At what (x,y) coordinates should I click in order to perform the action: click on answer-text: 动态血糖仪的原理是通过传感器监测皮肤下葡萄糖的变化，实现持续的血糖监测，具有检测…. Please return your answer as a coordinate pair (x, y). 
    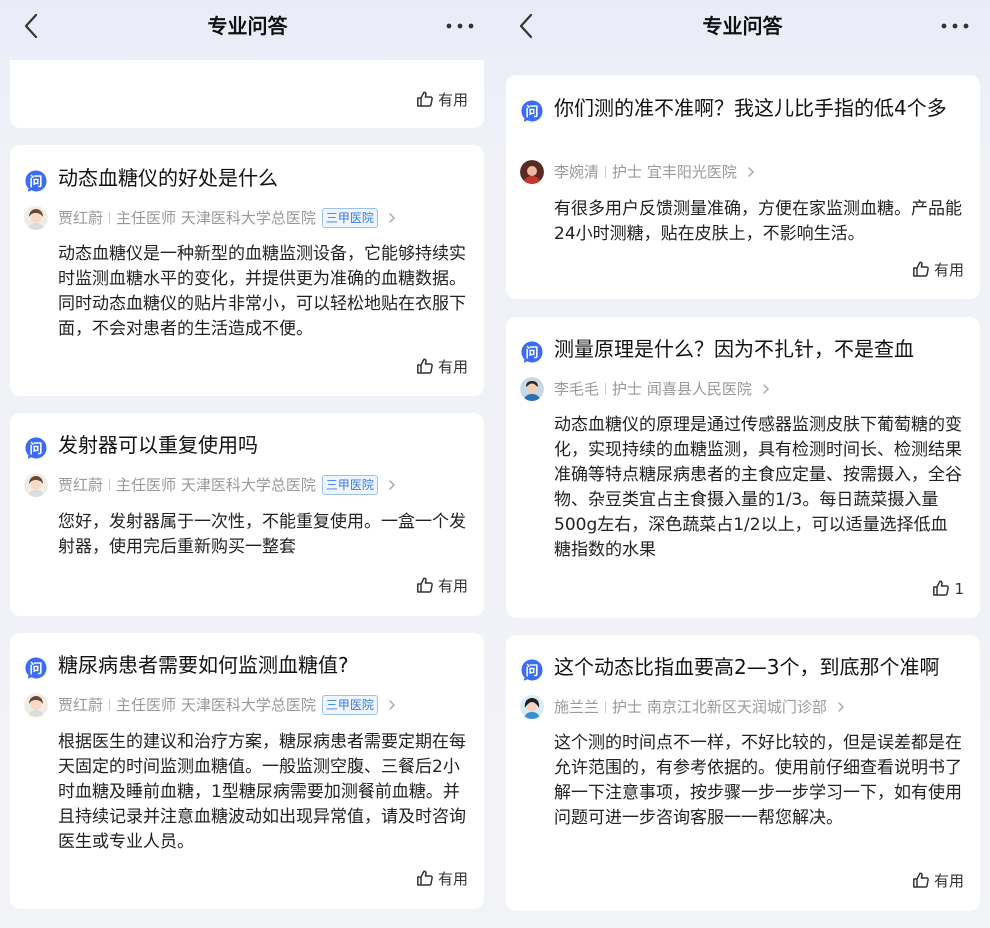
    Looking at the image, I should click on (758, 487).